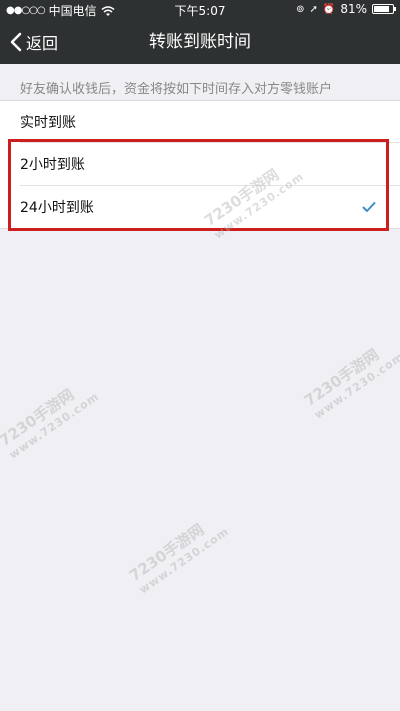 The image size is (400, 711). I want to click on battery-fill, so click(381, 9).